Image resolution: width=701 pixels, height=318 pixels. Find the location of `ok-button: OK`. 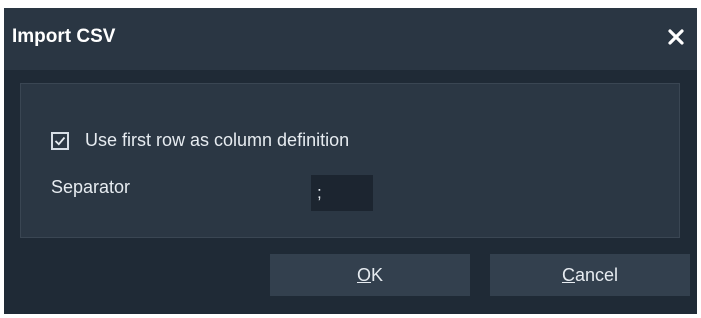

ok-button: OK is located at coordinates (370, 275).